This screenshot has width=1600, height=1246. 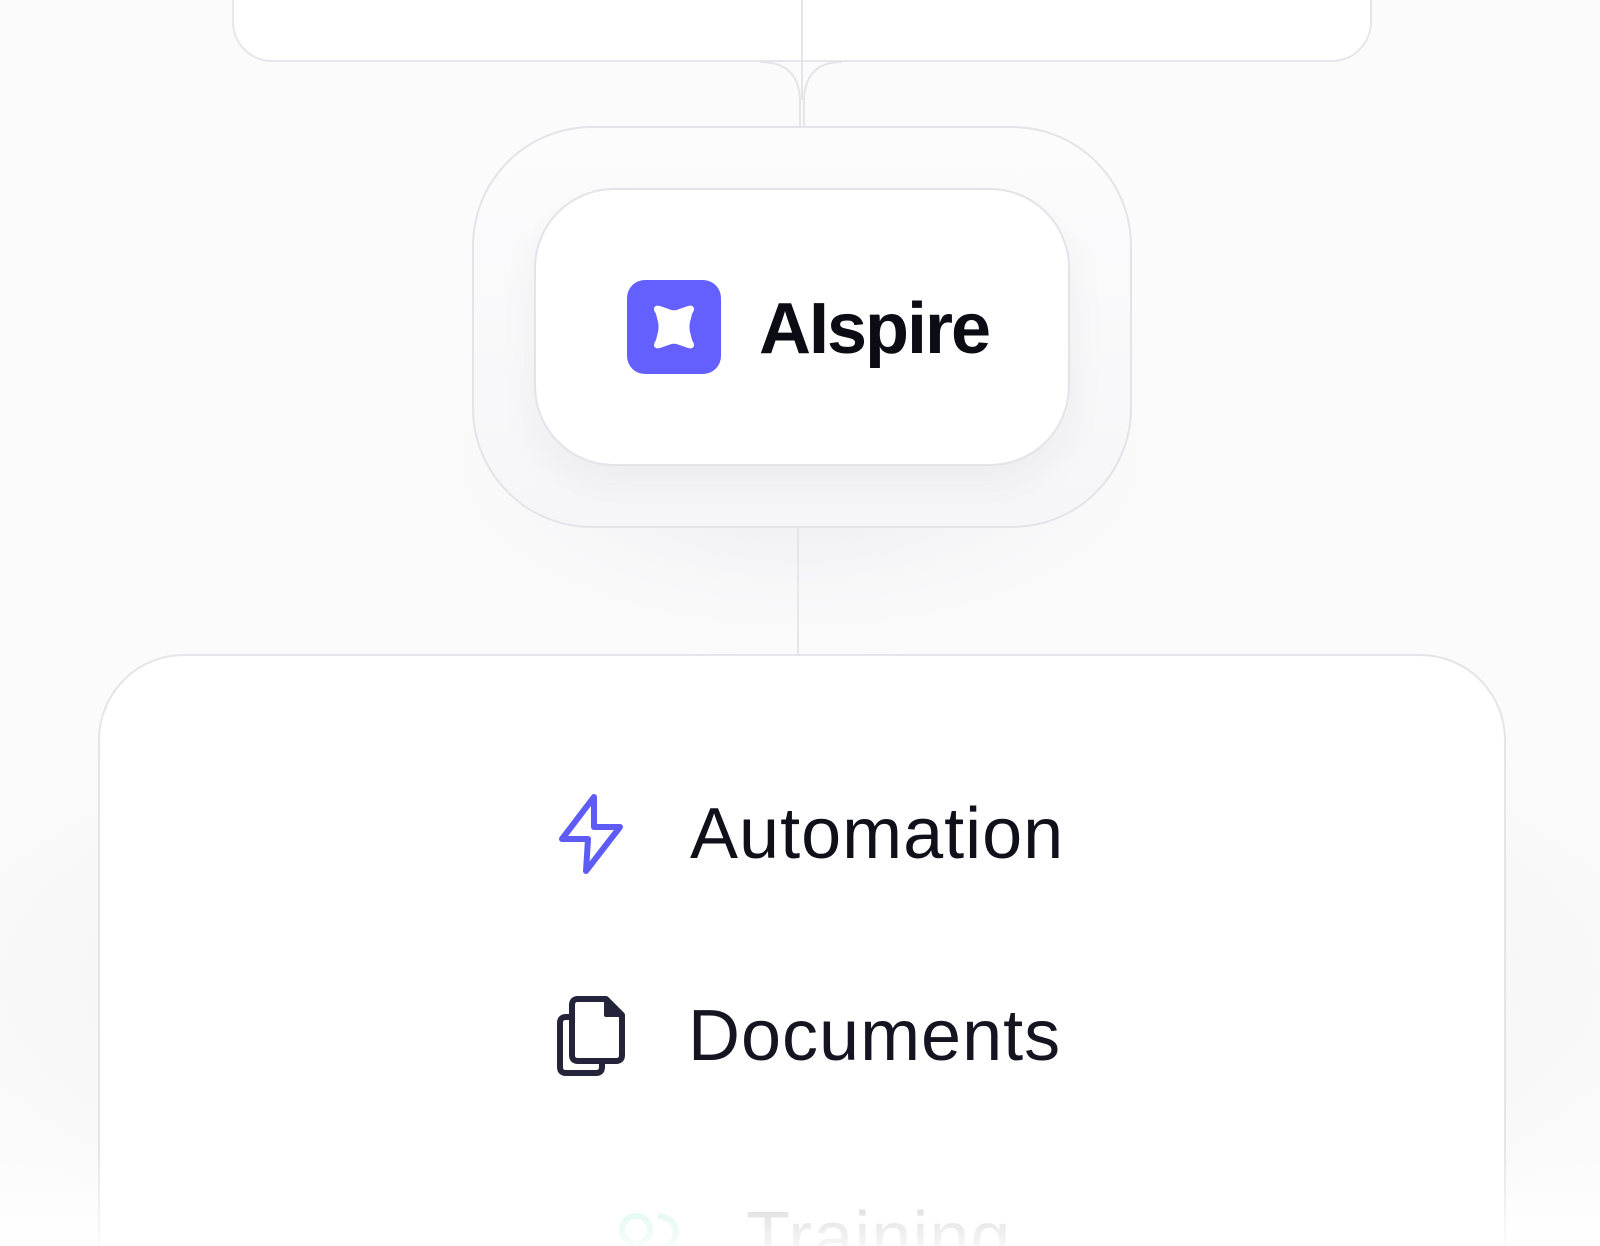 I want to click on feature-label: Training, so click(x=879, y=1222).